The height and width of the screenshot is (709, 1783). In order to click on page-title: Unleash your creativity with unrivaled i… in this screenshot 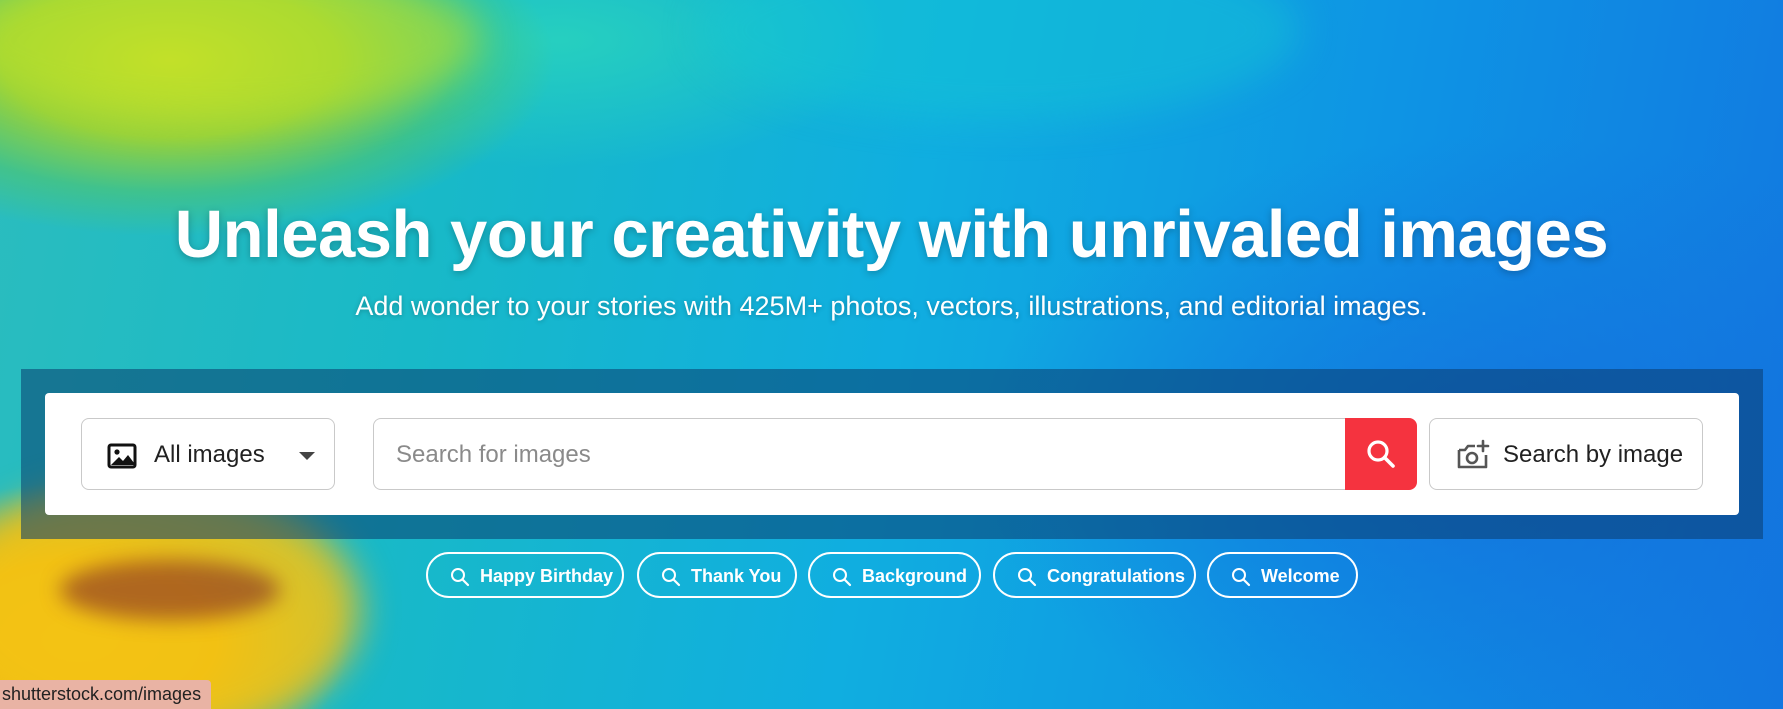, I will do `click(891, 234)`.